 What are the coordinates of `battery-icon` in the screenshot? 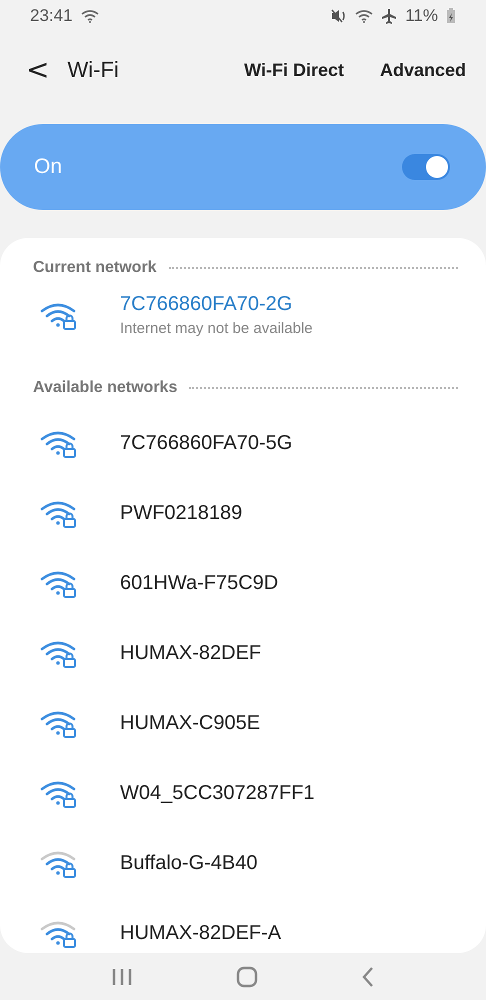 It's located at (451, 16).